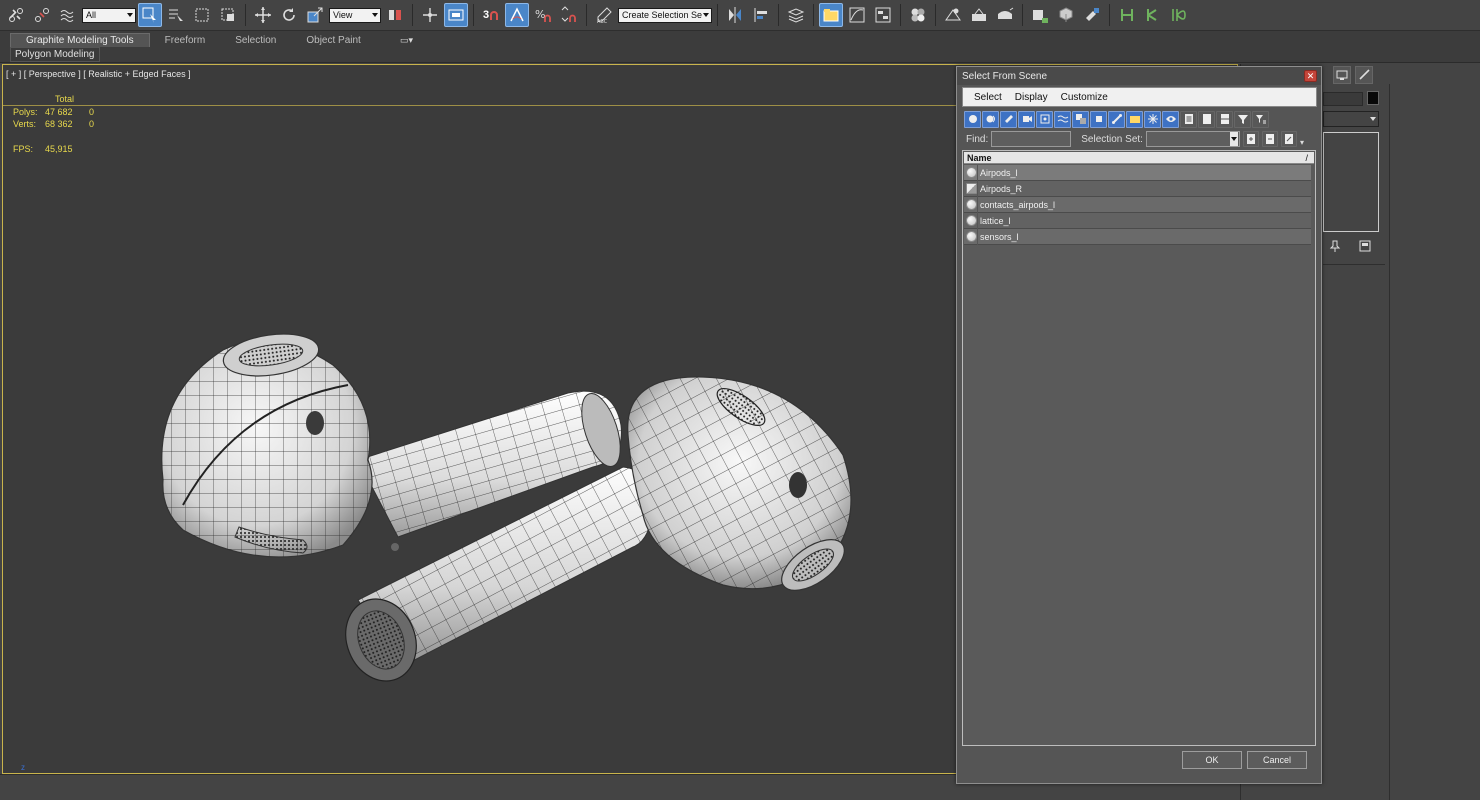 The image size is (1480, 800). What do you see at coordinates (1005, 15) in the screenshot?
I see `render-production-icon` at bounding box center [1005, 15].